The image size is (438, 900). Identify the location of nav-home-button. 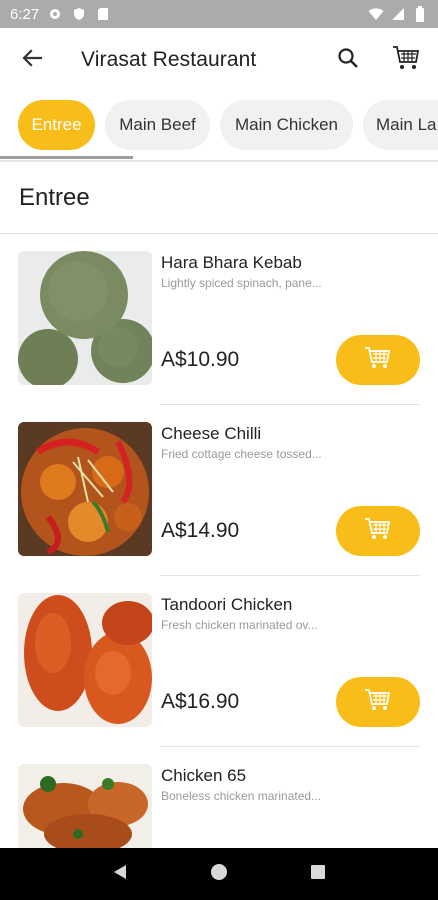
(219, 874).